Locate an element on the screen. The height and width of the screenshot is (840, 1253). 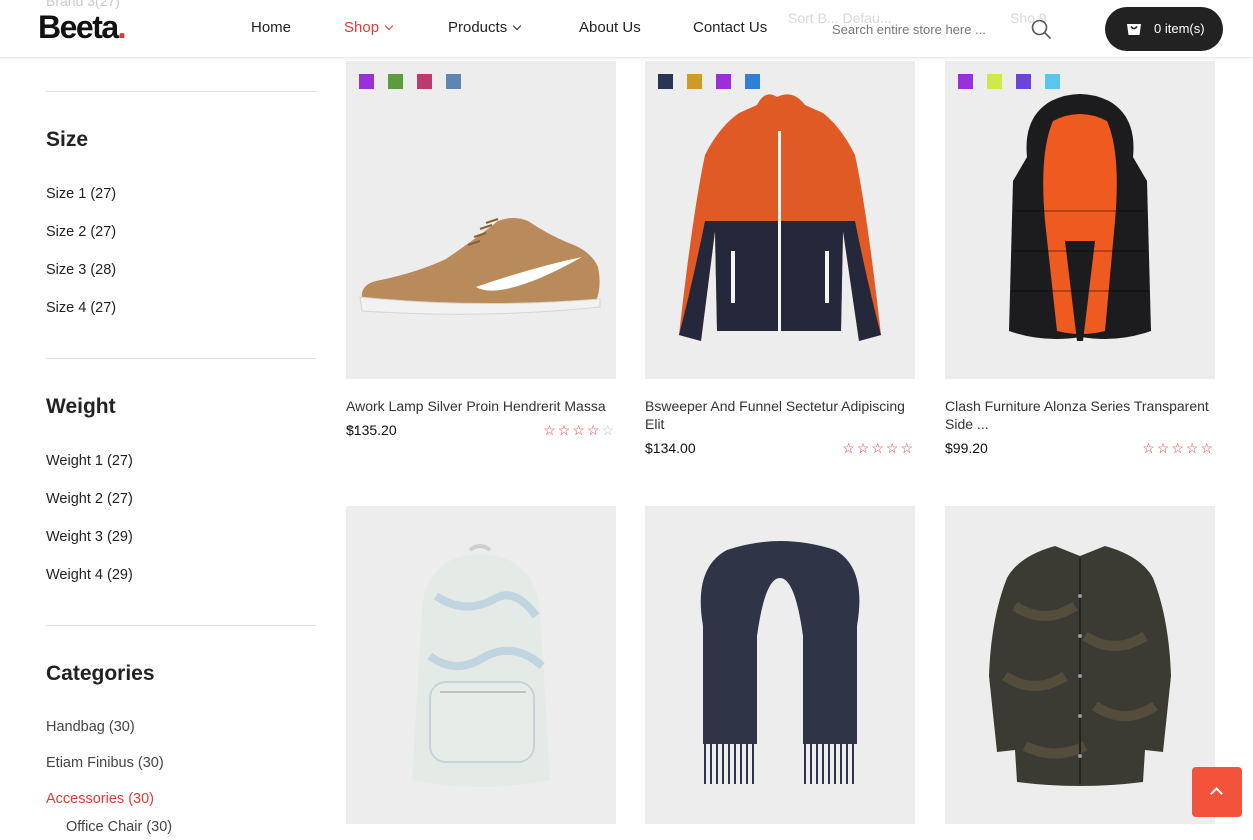
filter-weight-2: Weight 2 (27) is located at coordinates (89, 499).